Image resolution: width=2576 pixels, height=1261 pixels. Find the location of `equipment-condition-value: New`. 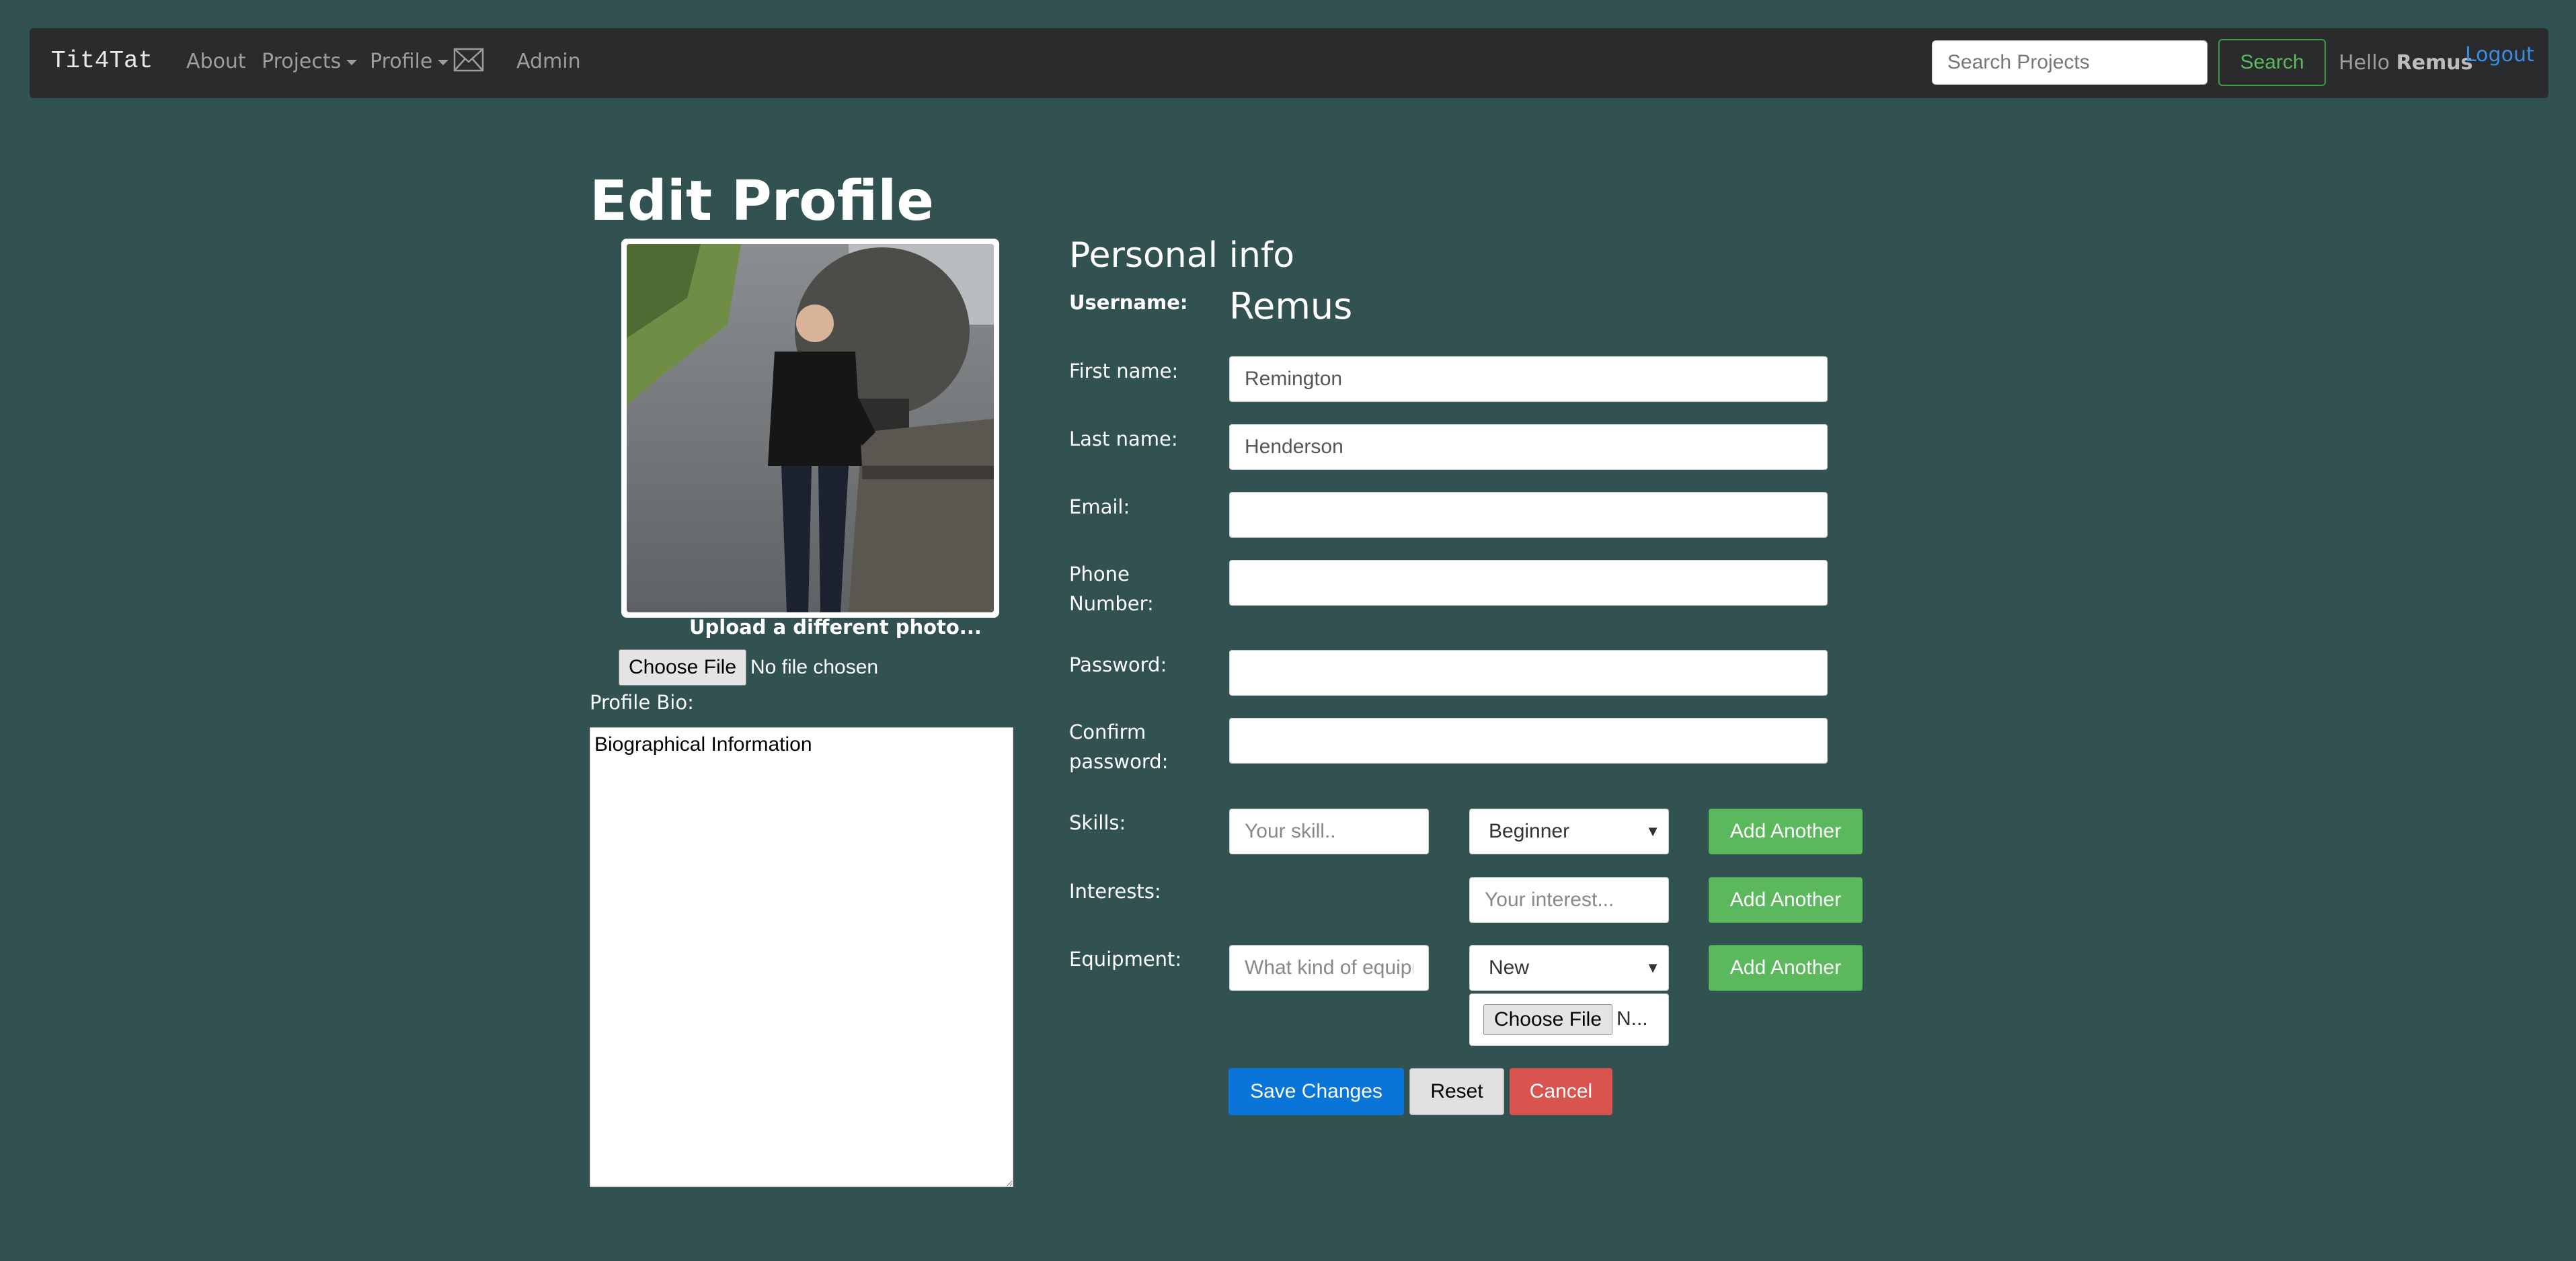

equipment-condition-value: New is located at coordinates (1510, 968).